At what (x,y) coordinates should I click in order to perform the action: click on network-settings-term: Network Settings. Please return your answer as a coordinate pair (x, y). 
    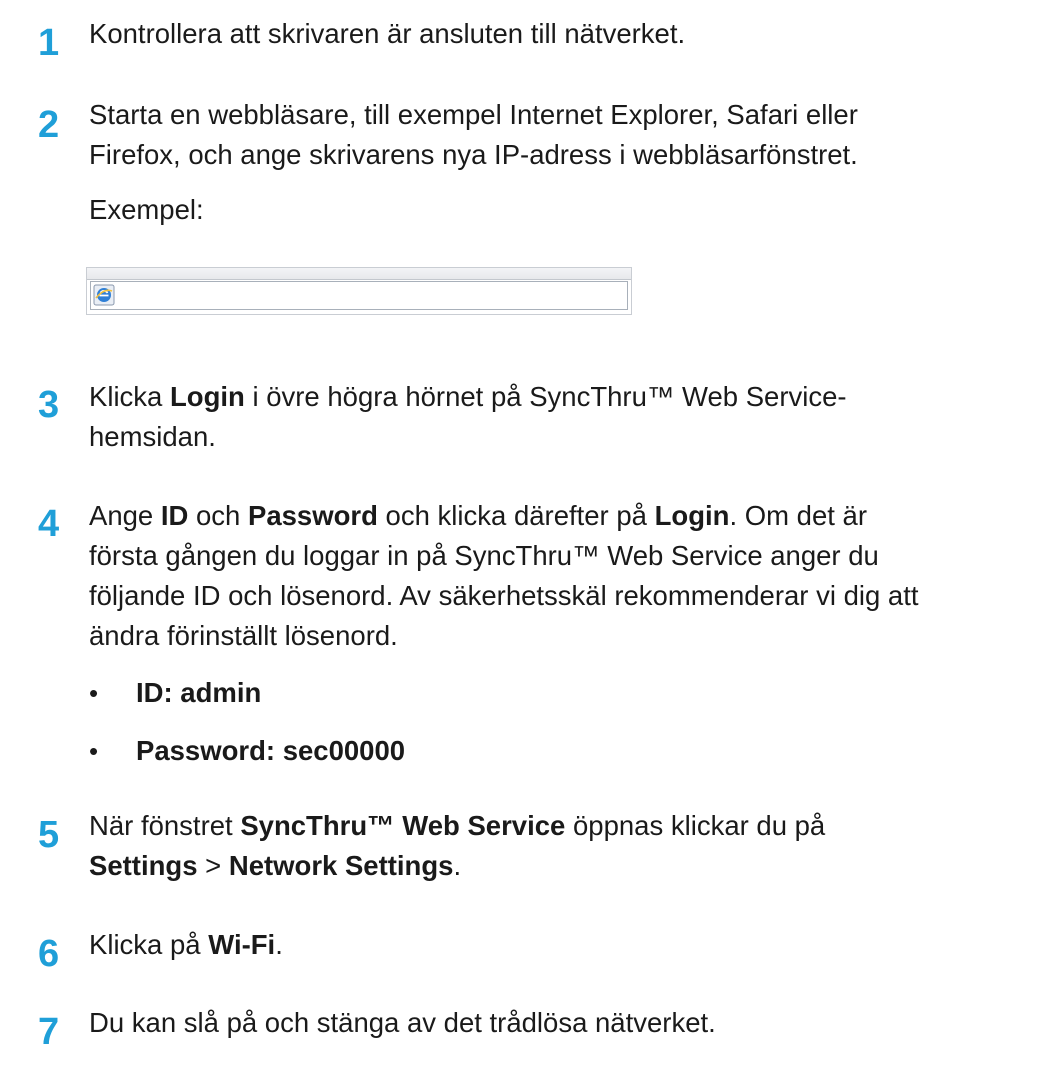
    Looking at the image, I should click on (341, 865).